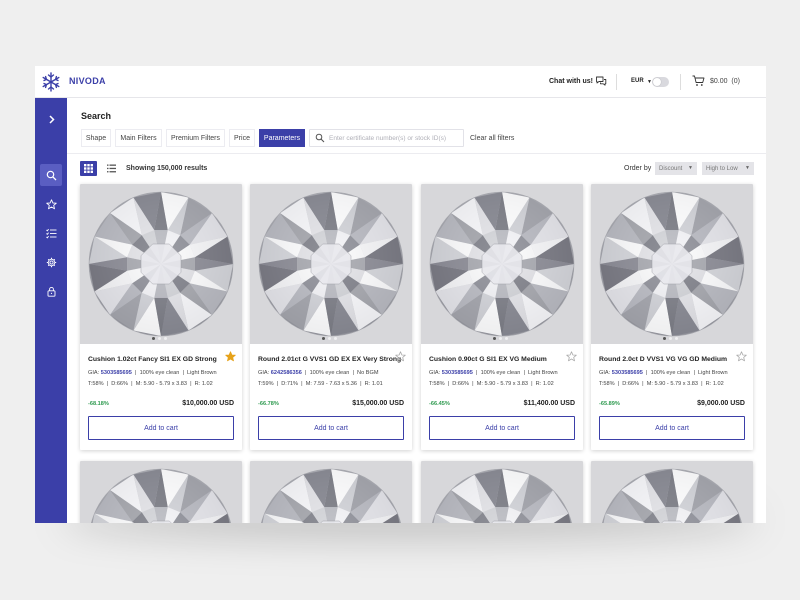  What do you see at coordinates (601, 81) in the screenshot?
I see `chat-icon` at bounding box center [601, 81].